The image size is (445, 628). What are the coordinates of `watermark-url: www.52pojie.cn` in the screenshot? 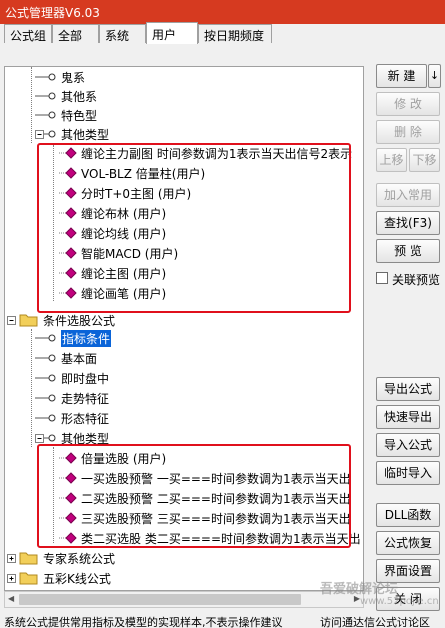 It's located at (399, 601).